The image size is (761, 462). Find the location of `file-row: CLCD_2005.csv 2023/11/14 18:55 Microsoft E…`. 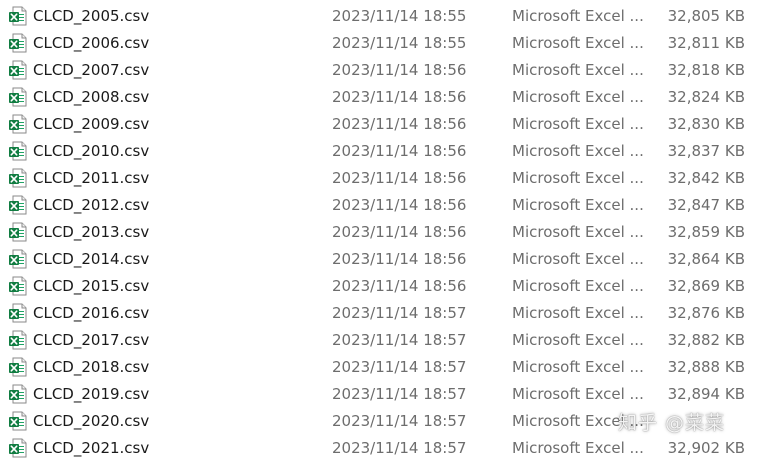

file-row: CLCD_2005.csv 2023/11/14 18:55 Microsoft E… is located at coordinates (380, 16).